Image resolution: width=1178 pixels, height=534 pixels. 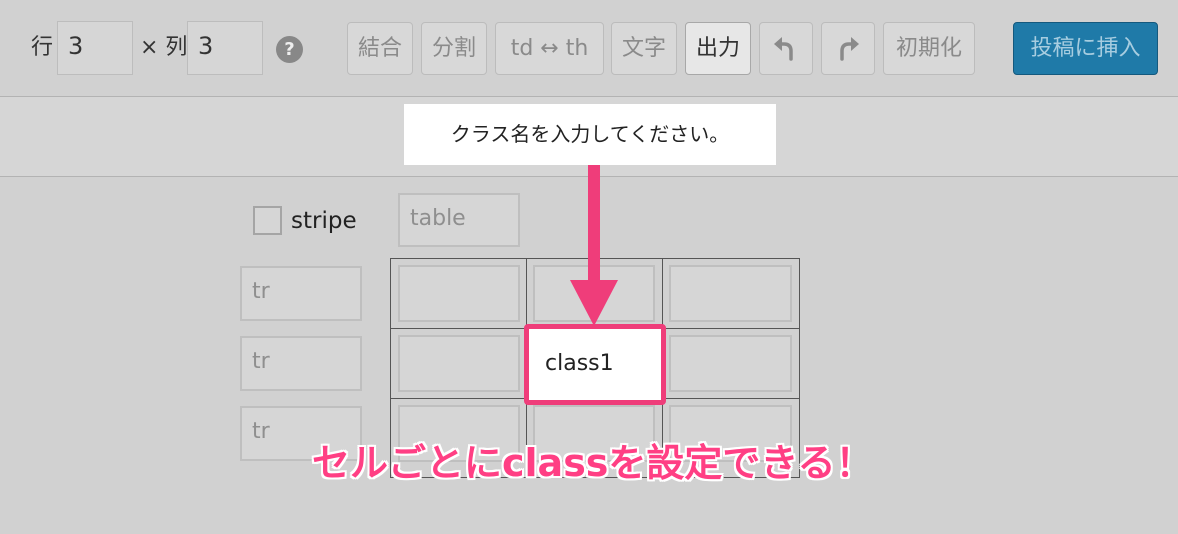 I want to click on annotation-caption: セルごとにclassを設定できる！, so click(x=593, y=463).